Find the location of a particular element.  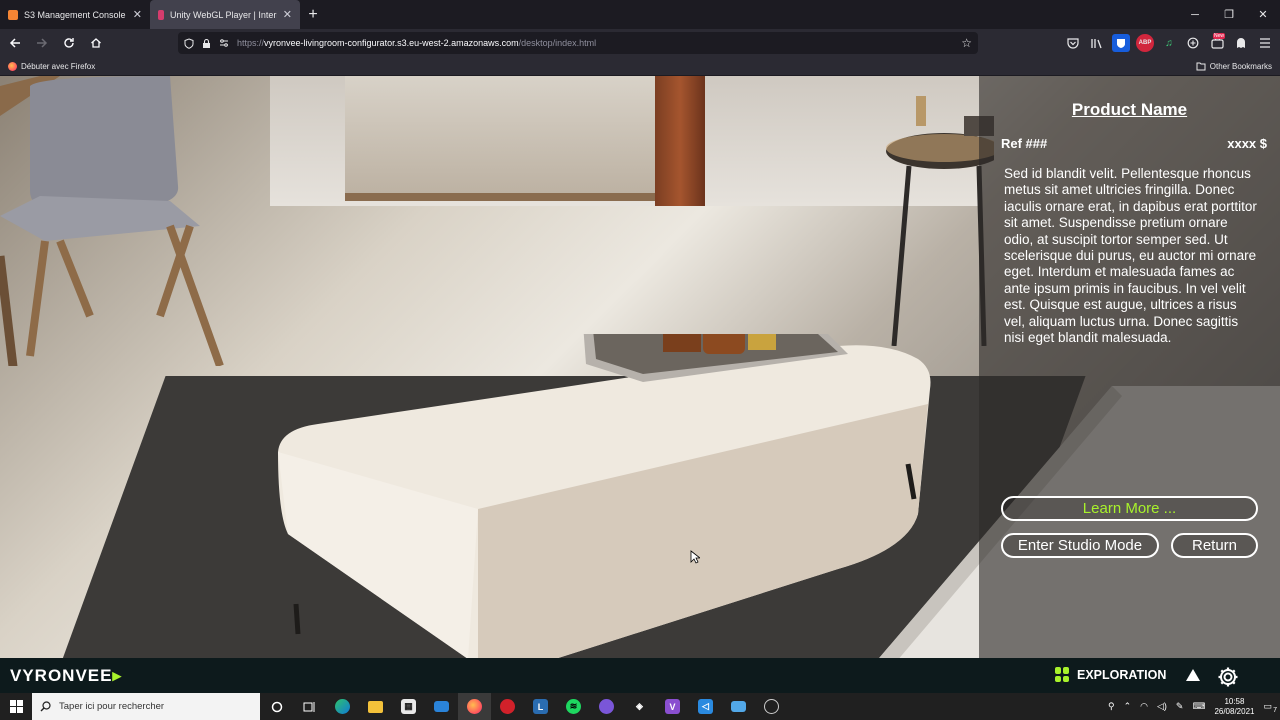

bookmark-star-icon: ☆ is located at coordinates (966, 43).